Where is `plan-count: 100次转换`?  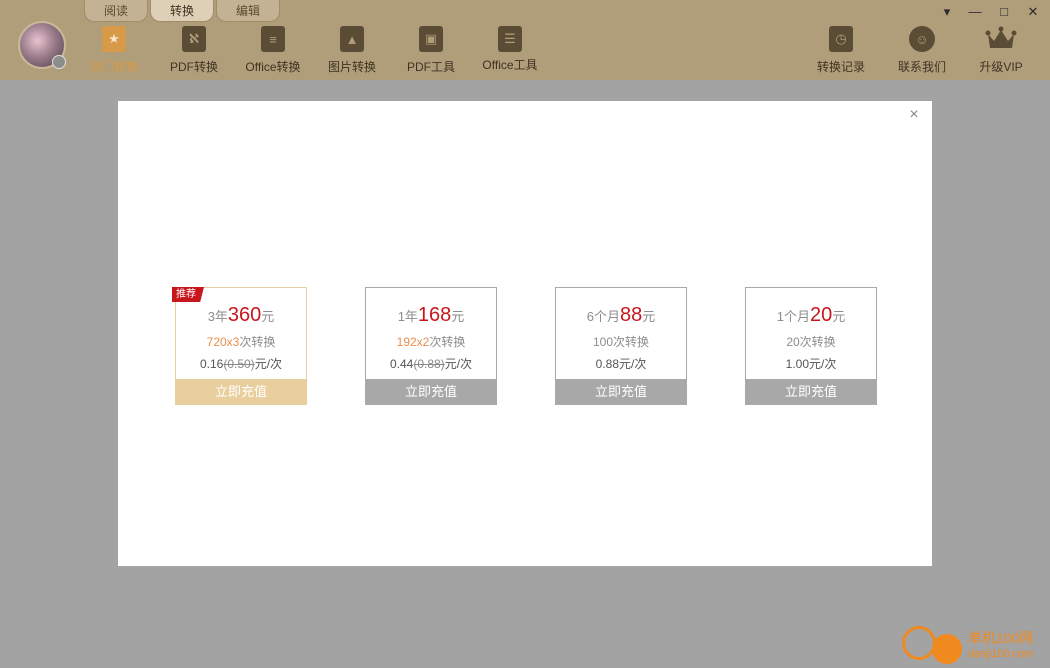
plan-count: 100次转换 is located at coordinates (621, 342).